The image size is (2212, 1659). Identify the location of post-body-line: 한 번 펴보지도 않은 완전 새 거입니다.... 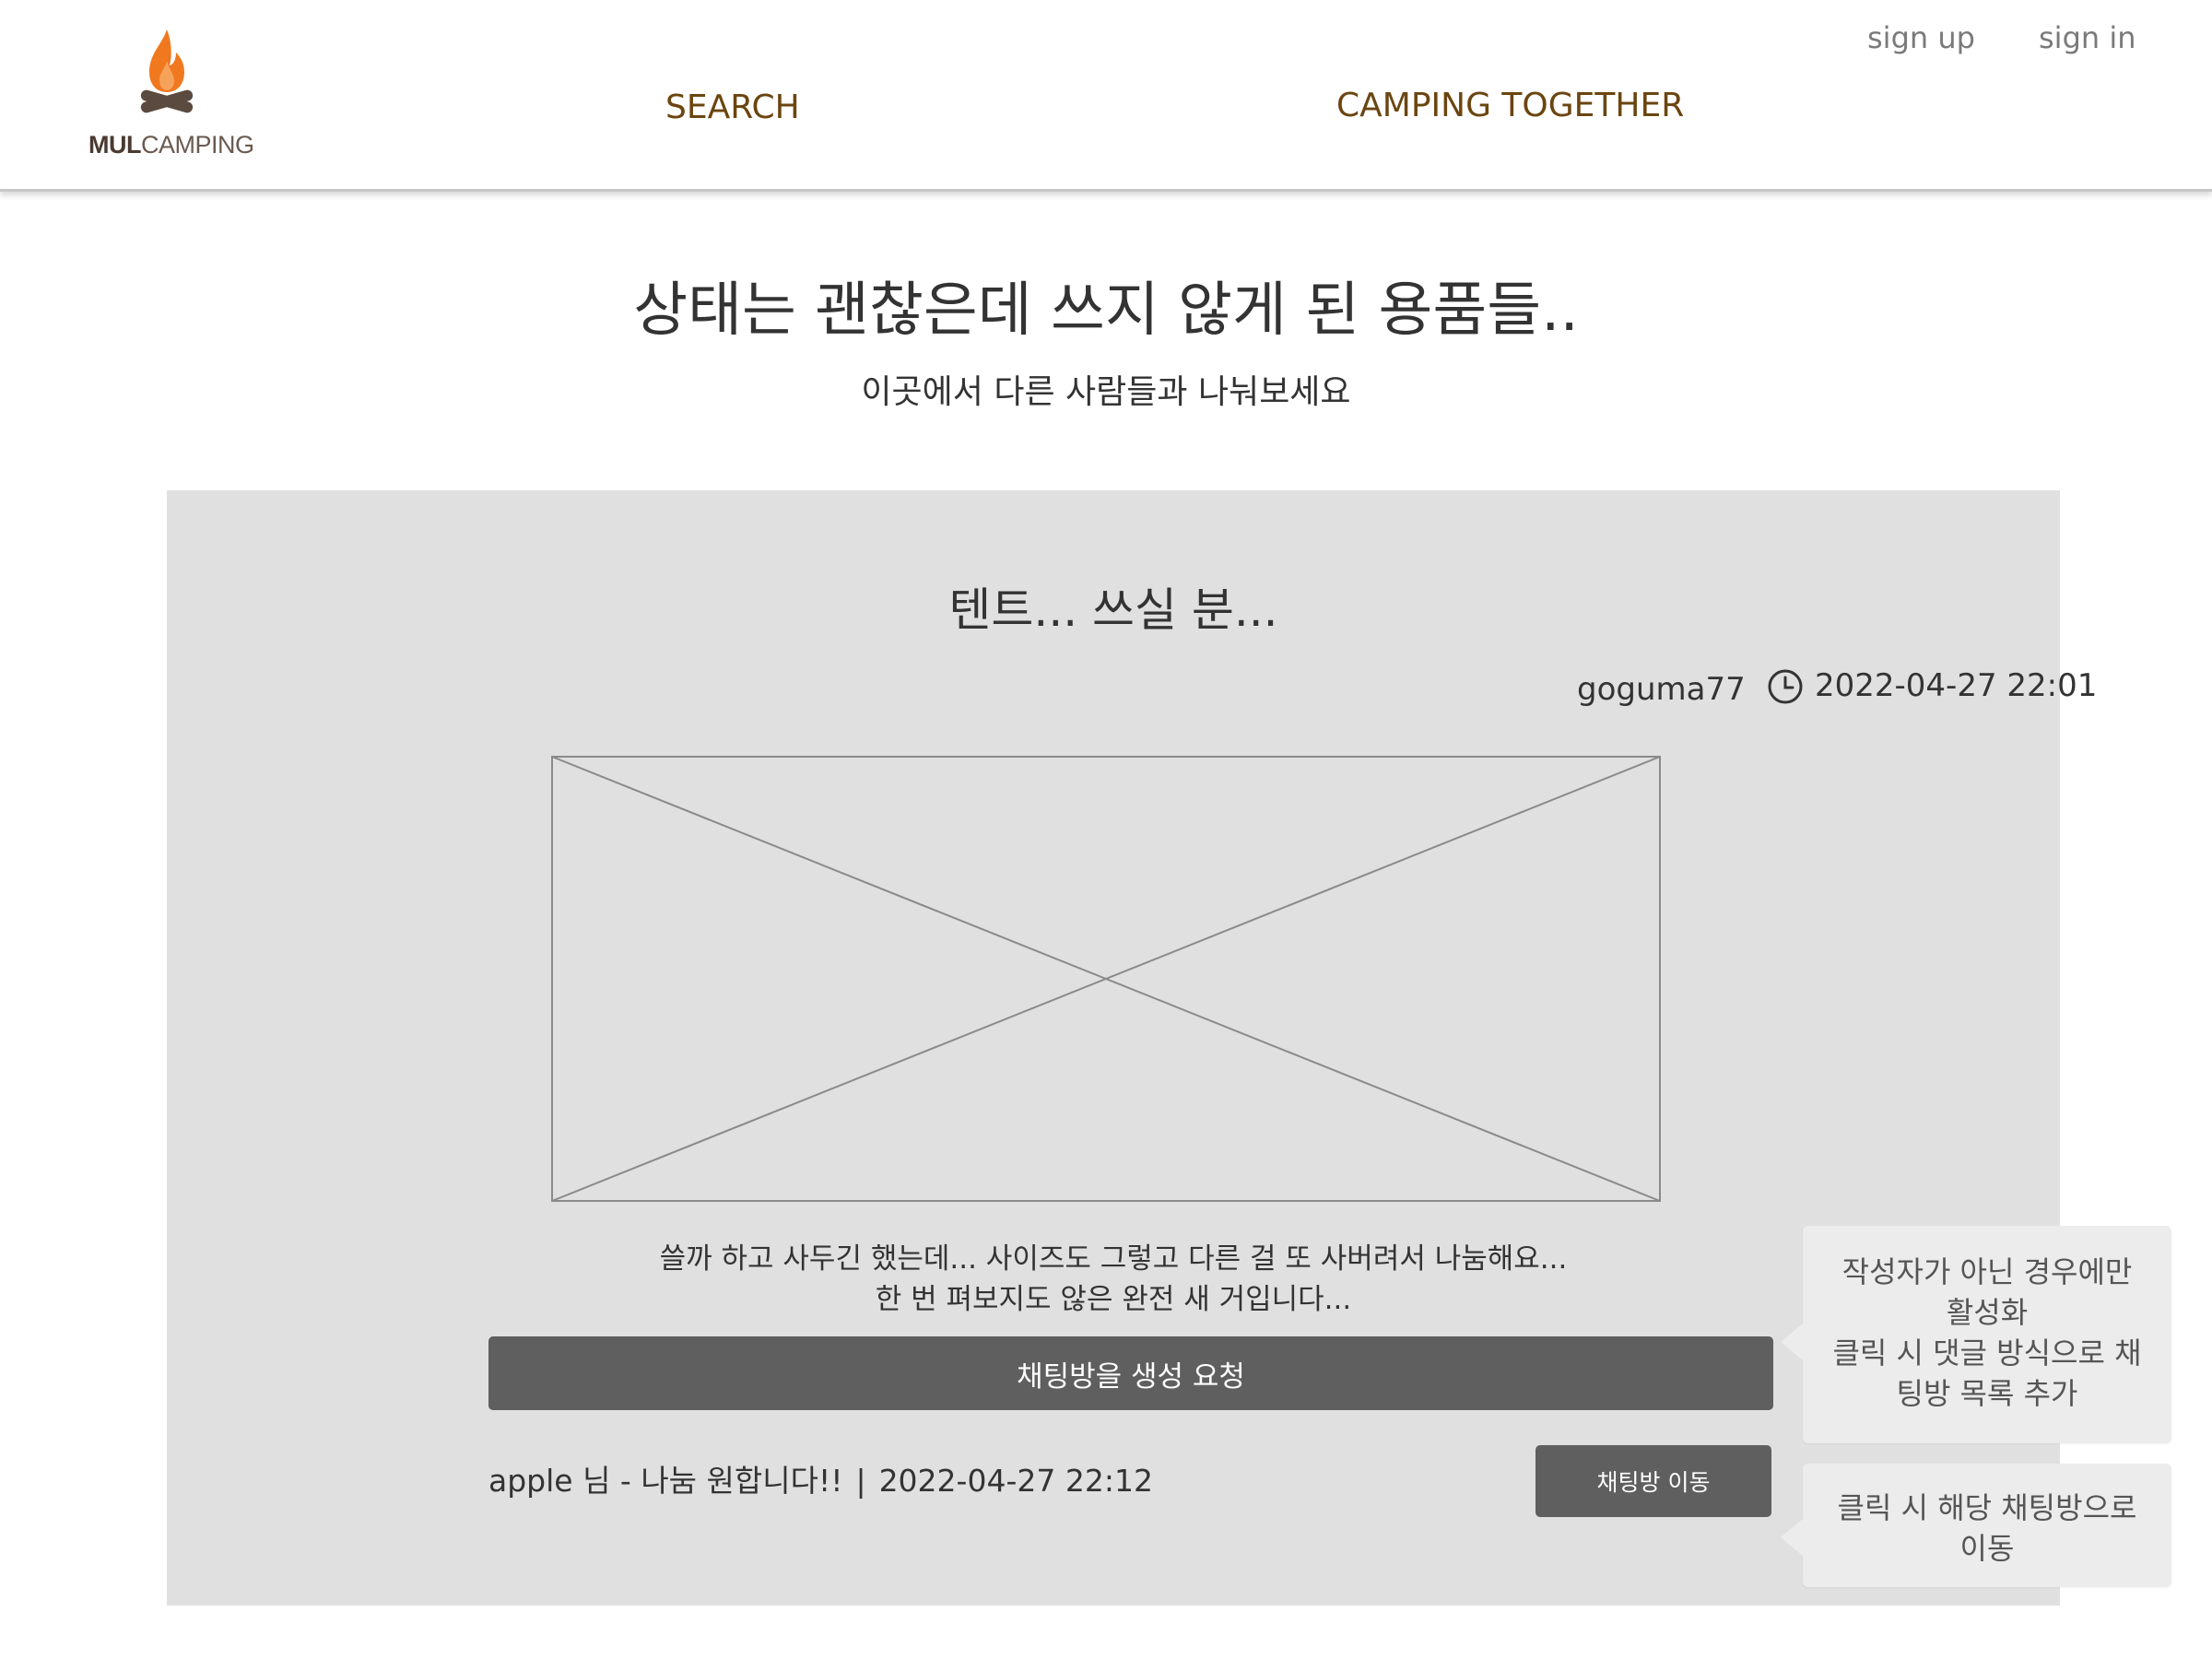
(1113, 1299).